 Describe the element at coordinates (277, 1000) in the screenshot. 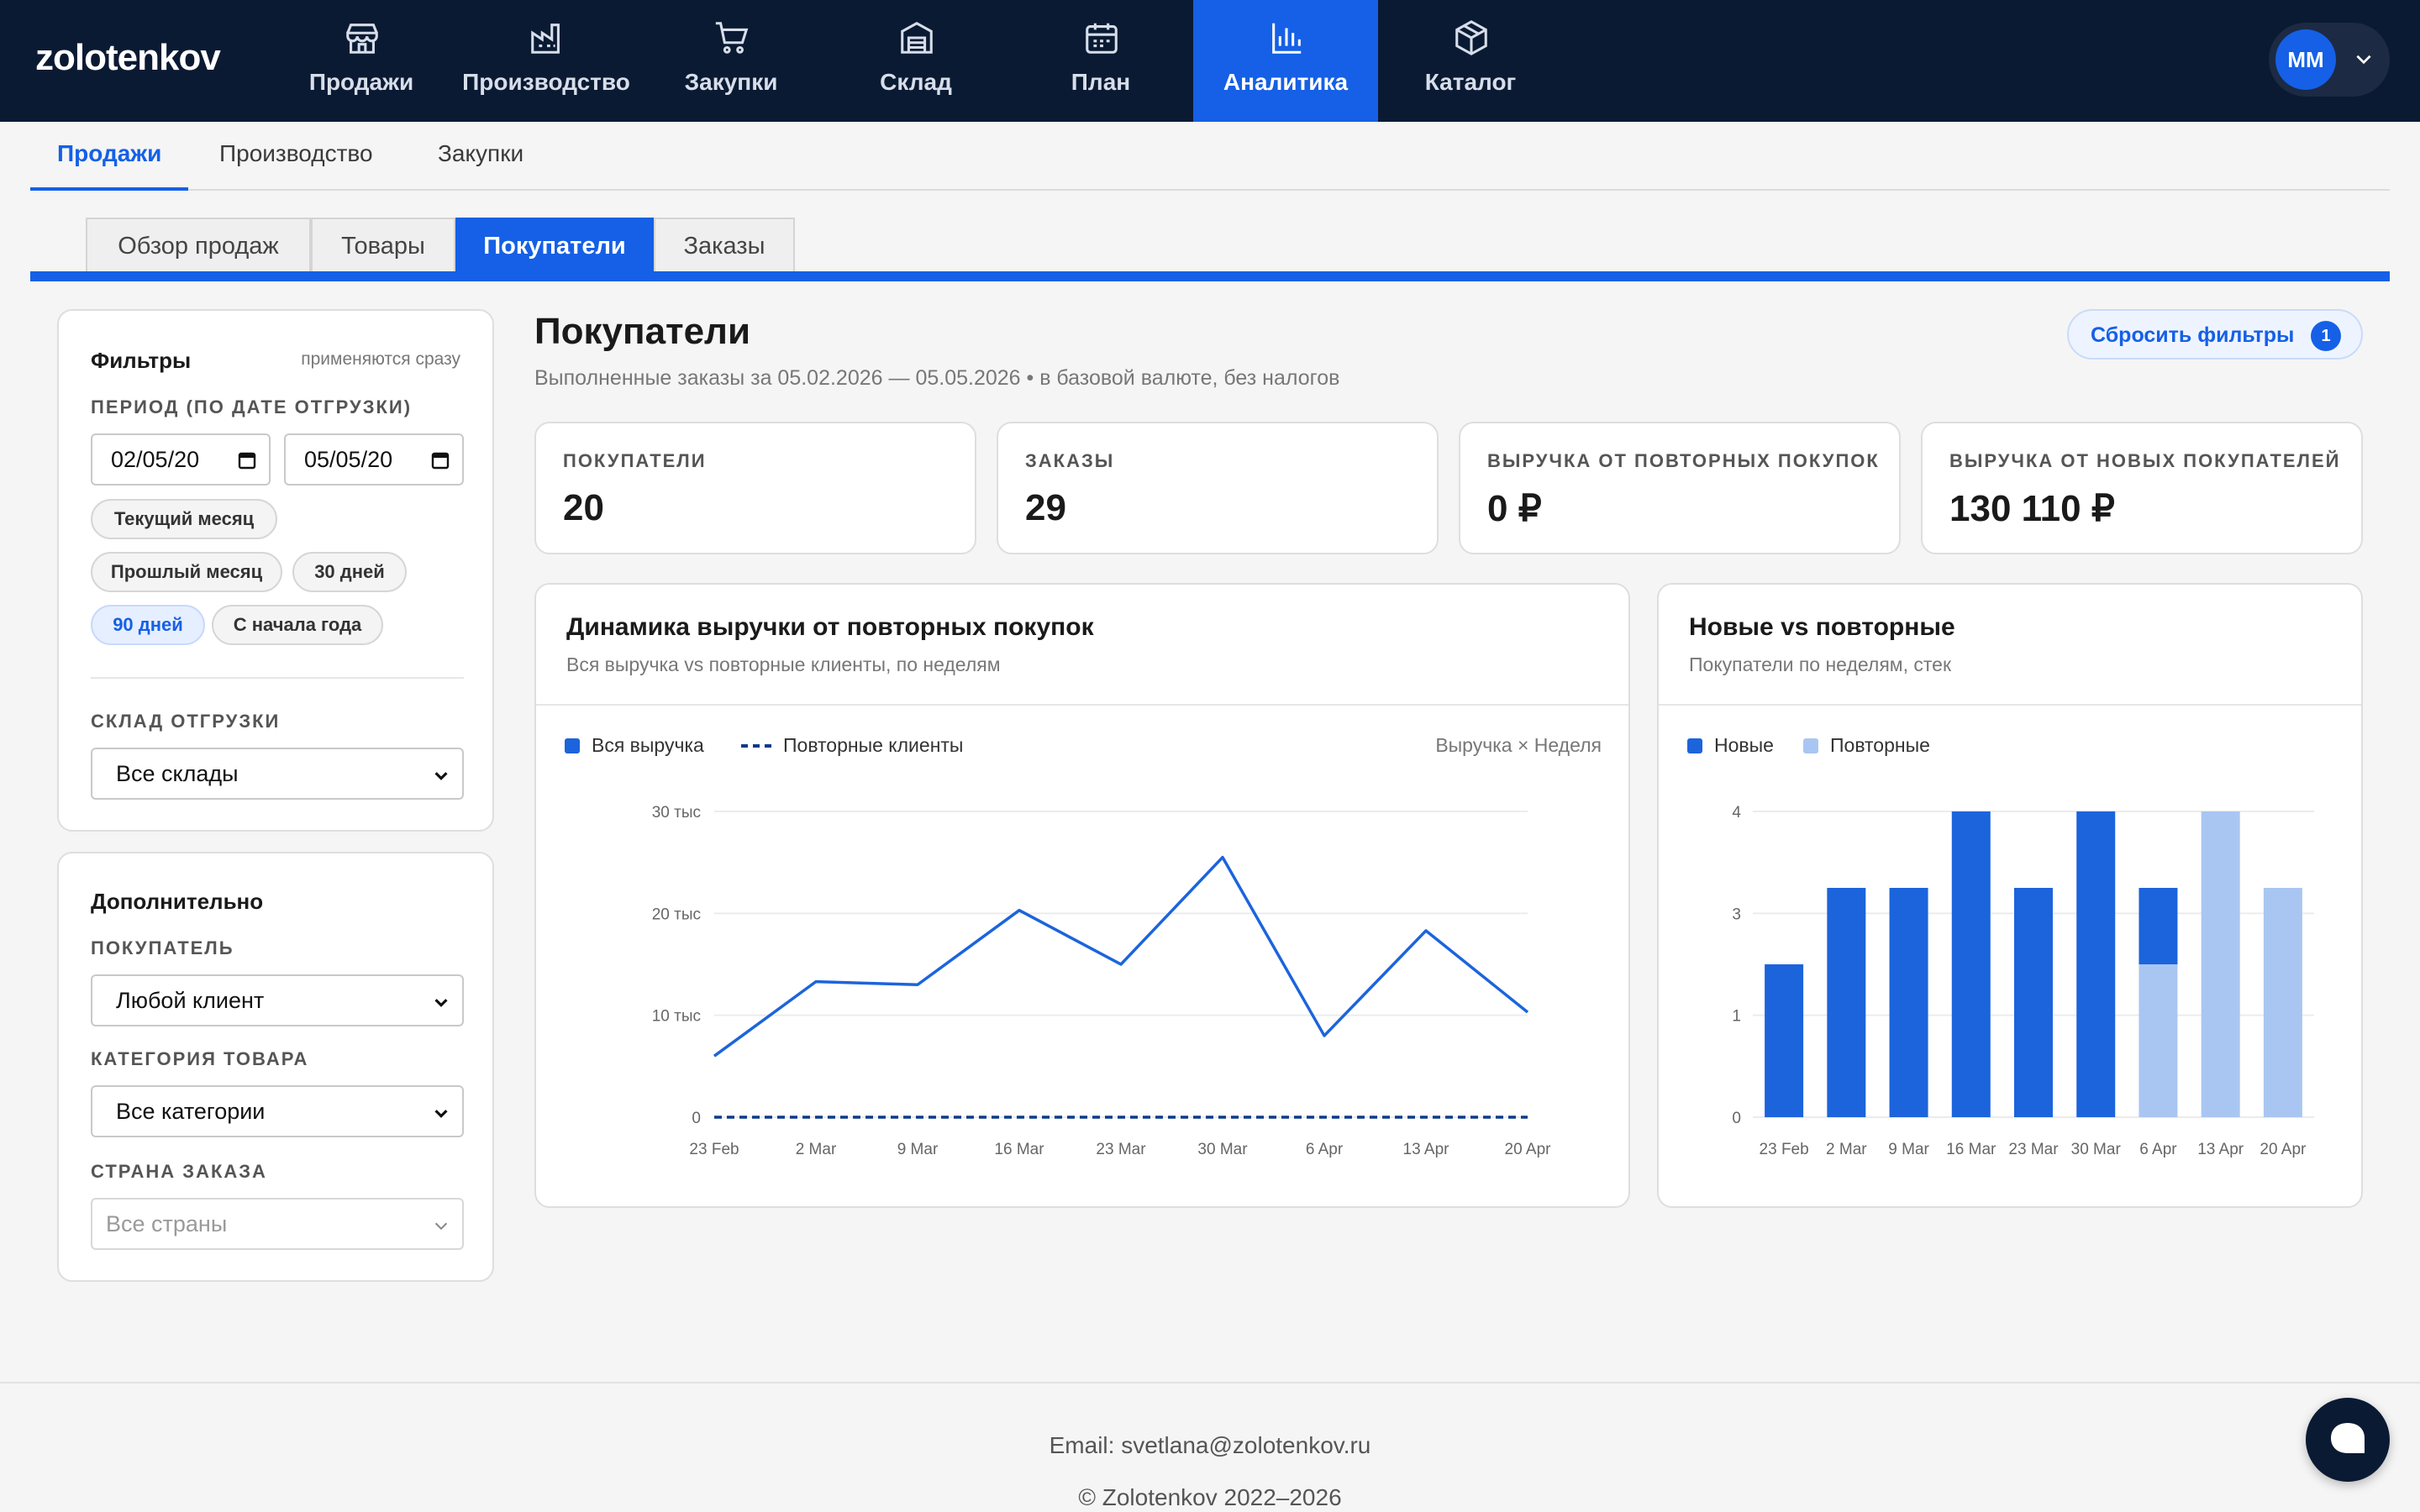

I see `customer-select: Любой клиент` at that location.